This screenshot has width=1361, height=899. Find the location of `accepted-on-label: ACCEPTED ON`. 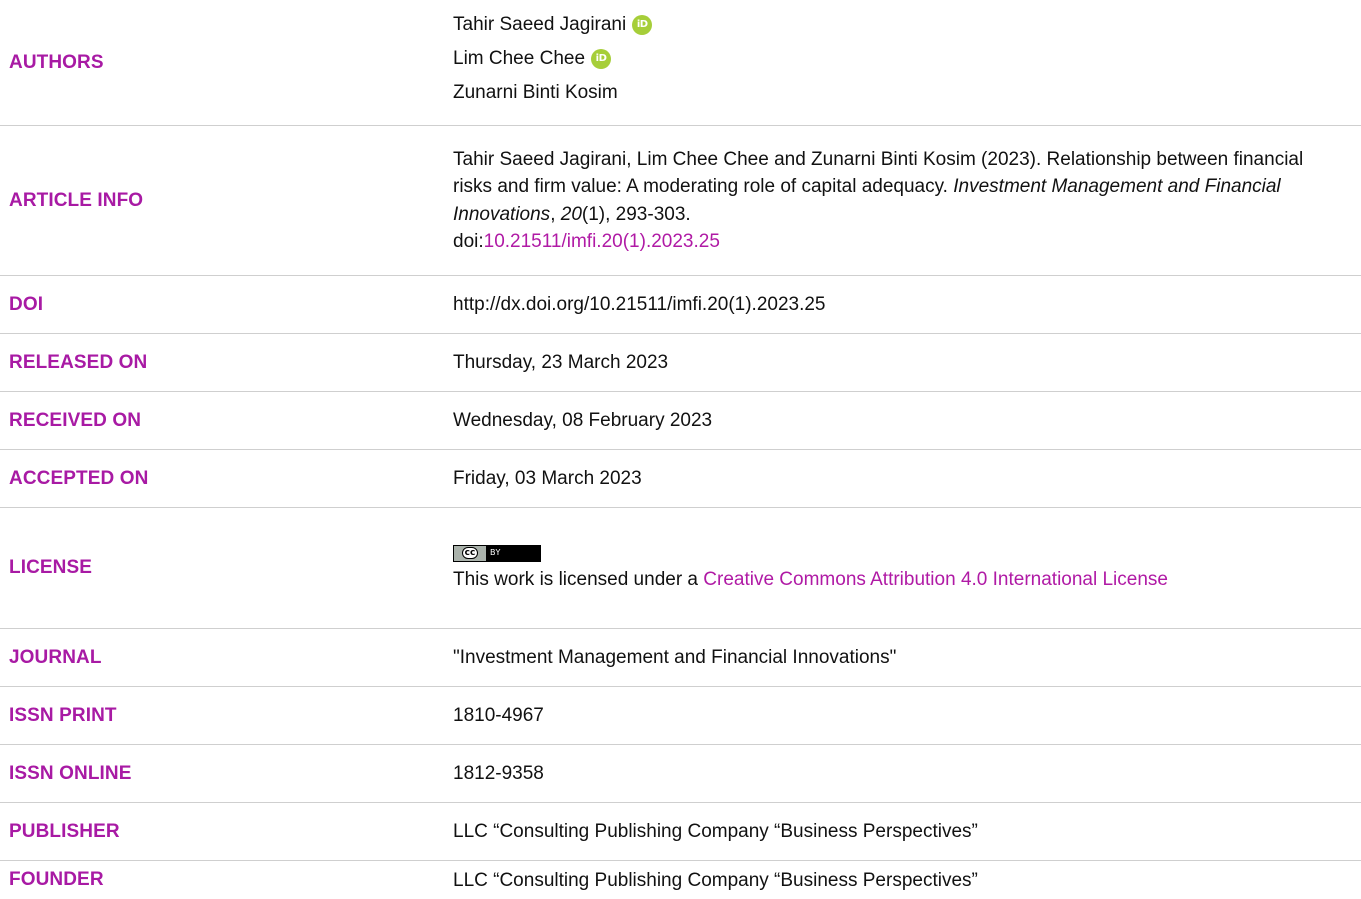

accepted-on-label: ACCEPTED ON is located at coordinates (79, 478).